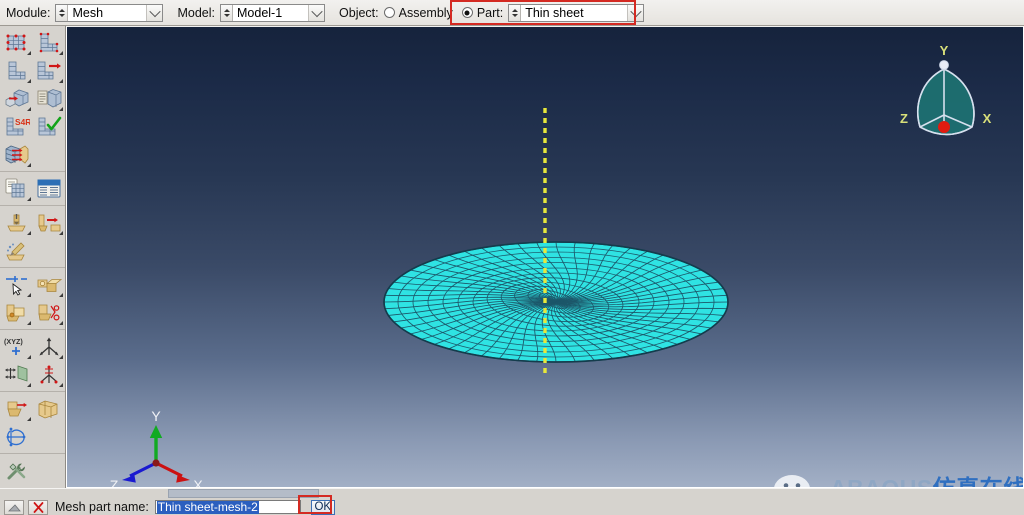 The height and width of the screenshot is (515, 1024). Describe the element at coordinates (545, 243) in the screenshot. I see `revolution-axis` at that location.